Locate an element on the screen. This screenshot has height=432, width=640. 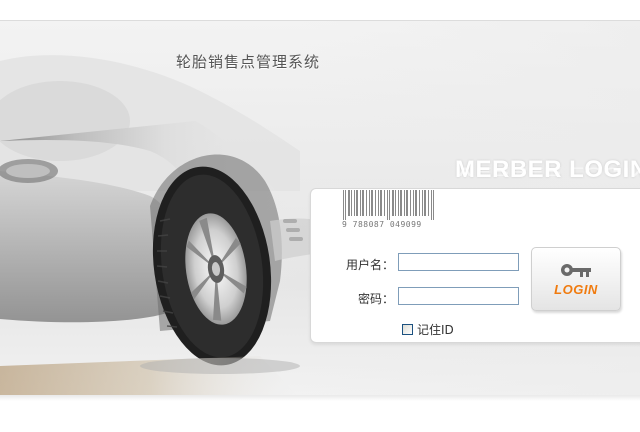
app-title: 轮胎销售点管理系统 is located at coordinates (248, 62).